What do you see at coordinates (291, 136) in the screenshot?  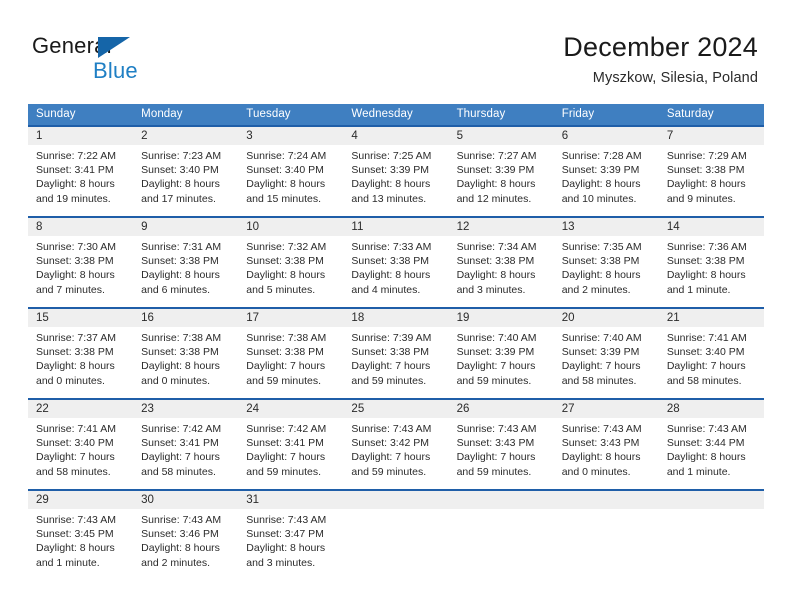 I see `day-number: 3` at bounding box center [291, 136].